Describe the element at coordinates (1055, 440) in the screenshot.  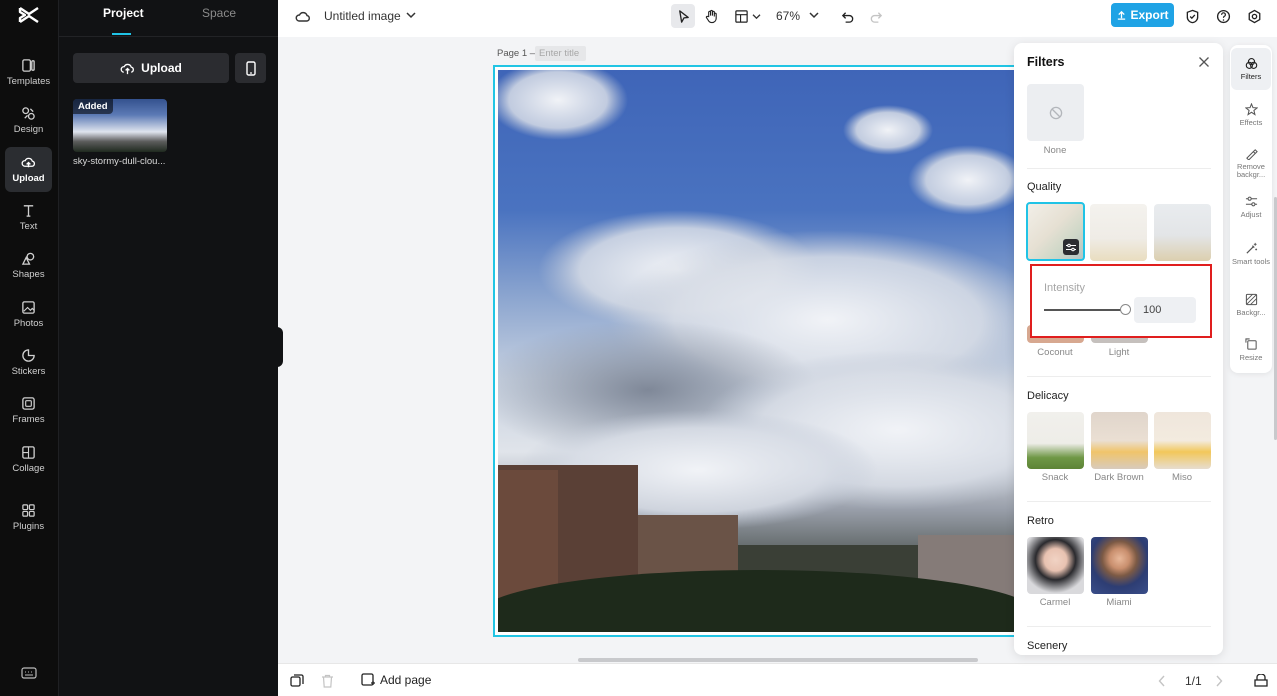
I see `filter-snack` at that location.